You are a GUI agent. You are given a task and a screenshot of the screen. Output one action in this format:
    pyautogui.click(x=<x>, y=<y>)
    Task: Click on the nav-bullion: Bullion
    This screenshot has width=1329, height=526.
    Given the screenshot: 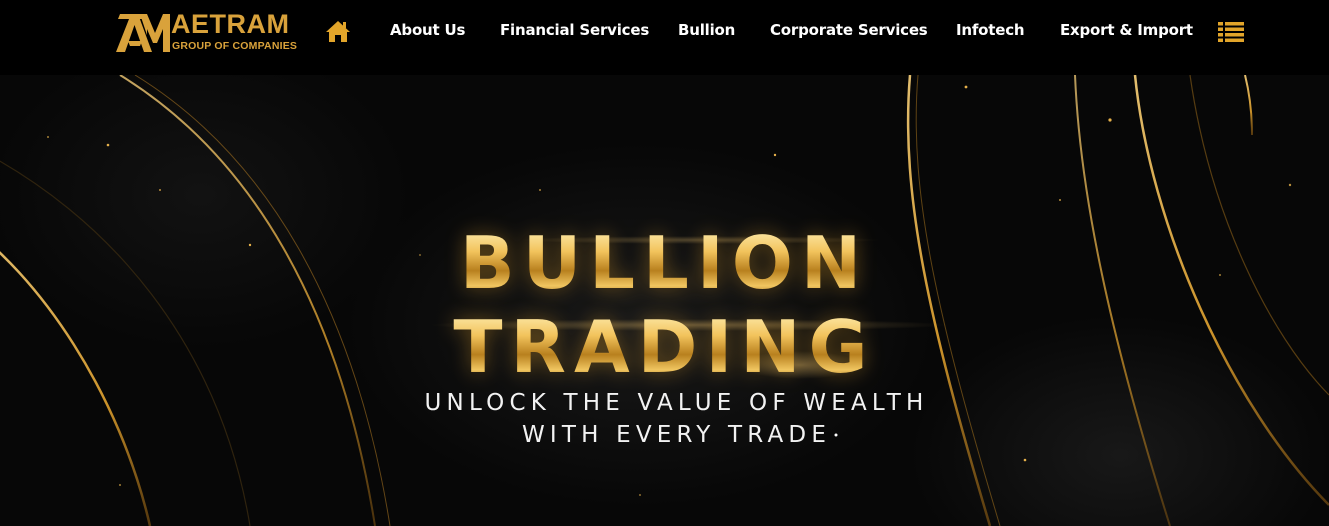 What is the action you would take?
    pyautogui.click(x=706, y=30)
    